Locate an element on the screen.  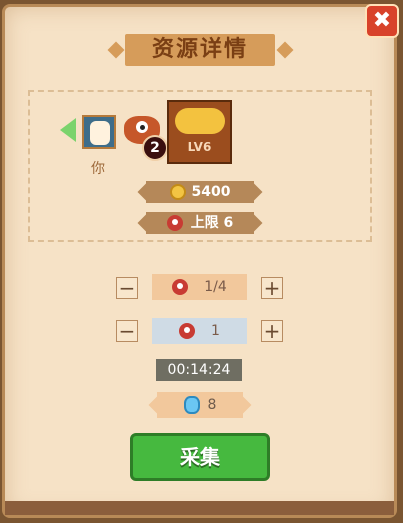
stepper-1-plus-button: + is located at coordinates (272, 288).